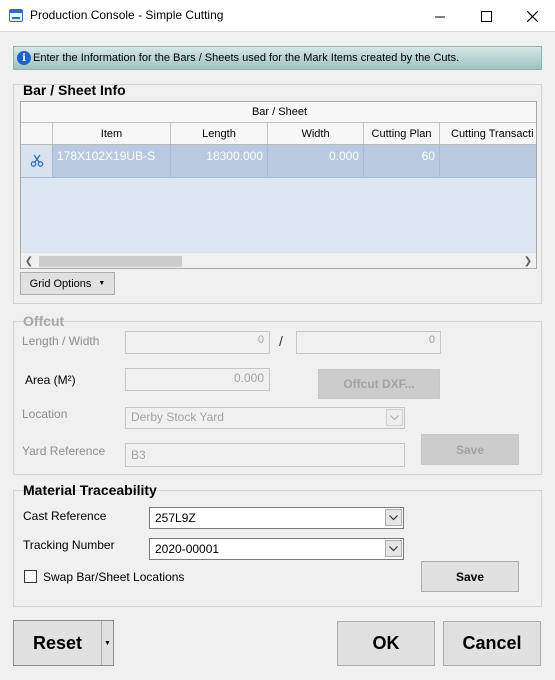 Image resolution: width=555 pixels, height=680 pixels. Describe the element at coordinates (112, 161) in the screenshot. I see `cell-item: 178X102X19UB-S` at that location.